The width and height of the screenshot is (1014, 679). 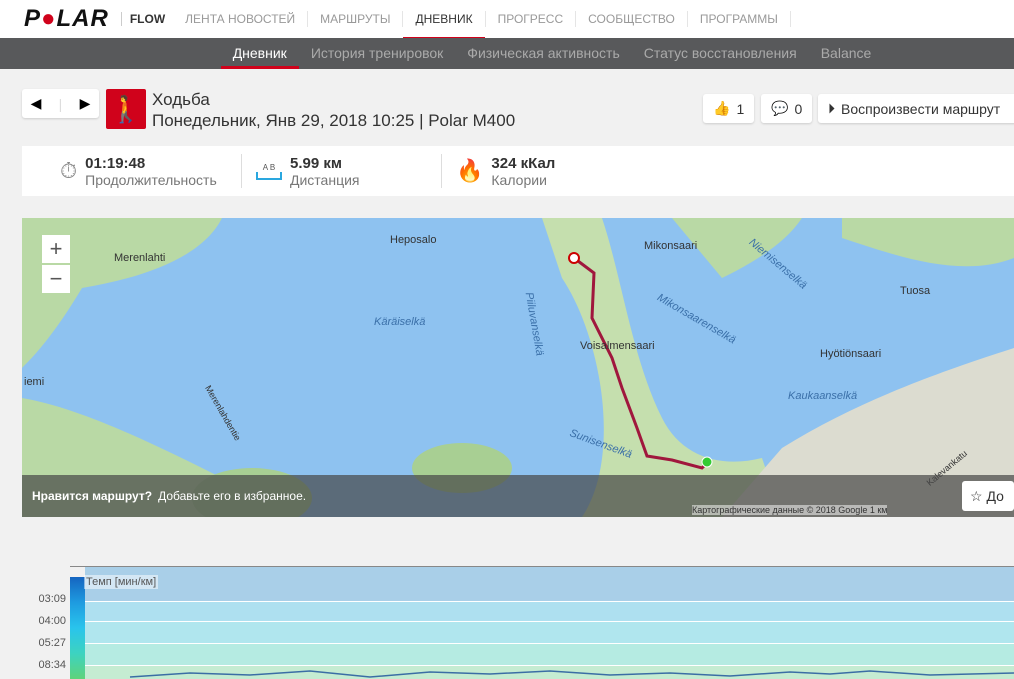 I want to click on distance-label: Дистанция, so click(x=325, y=179).